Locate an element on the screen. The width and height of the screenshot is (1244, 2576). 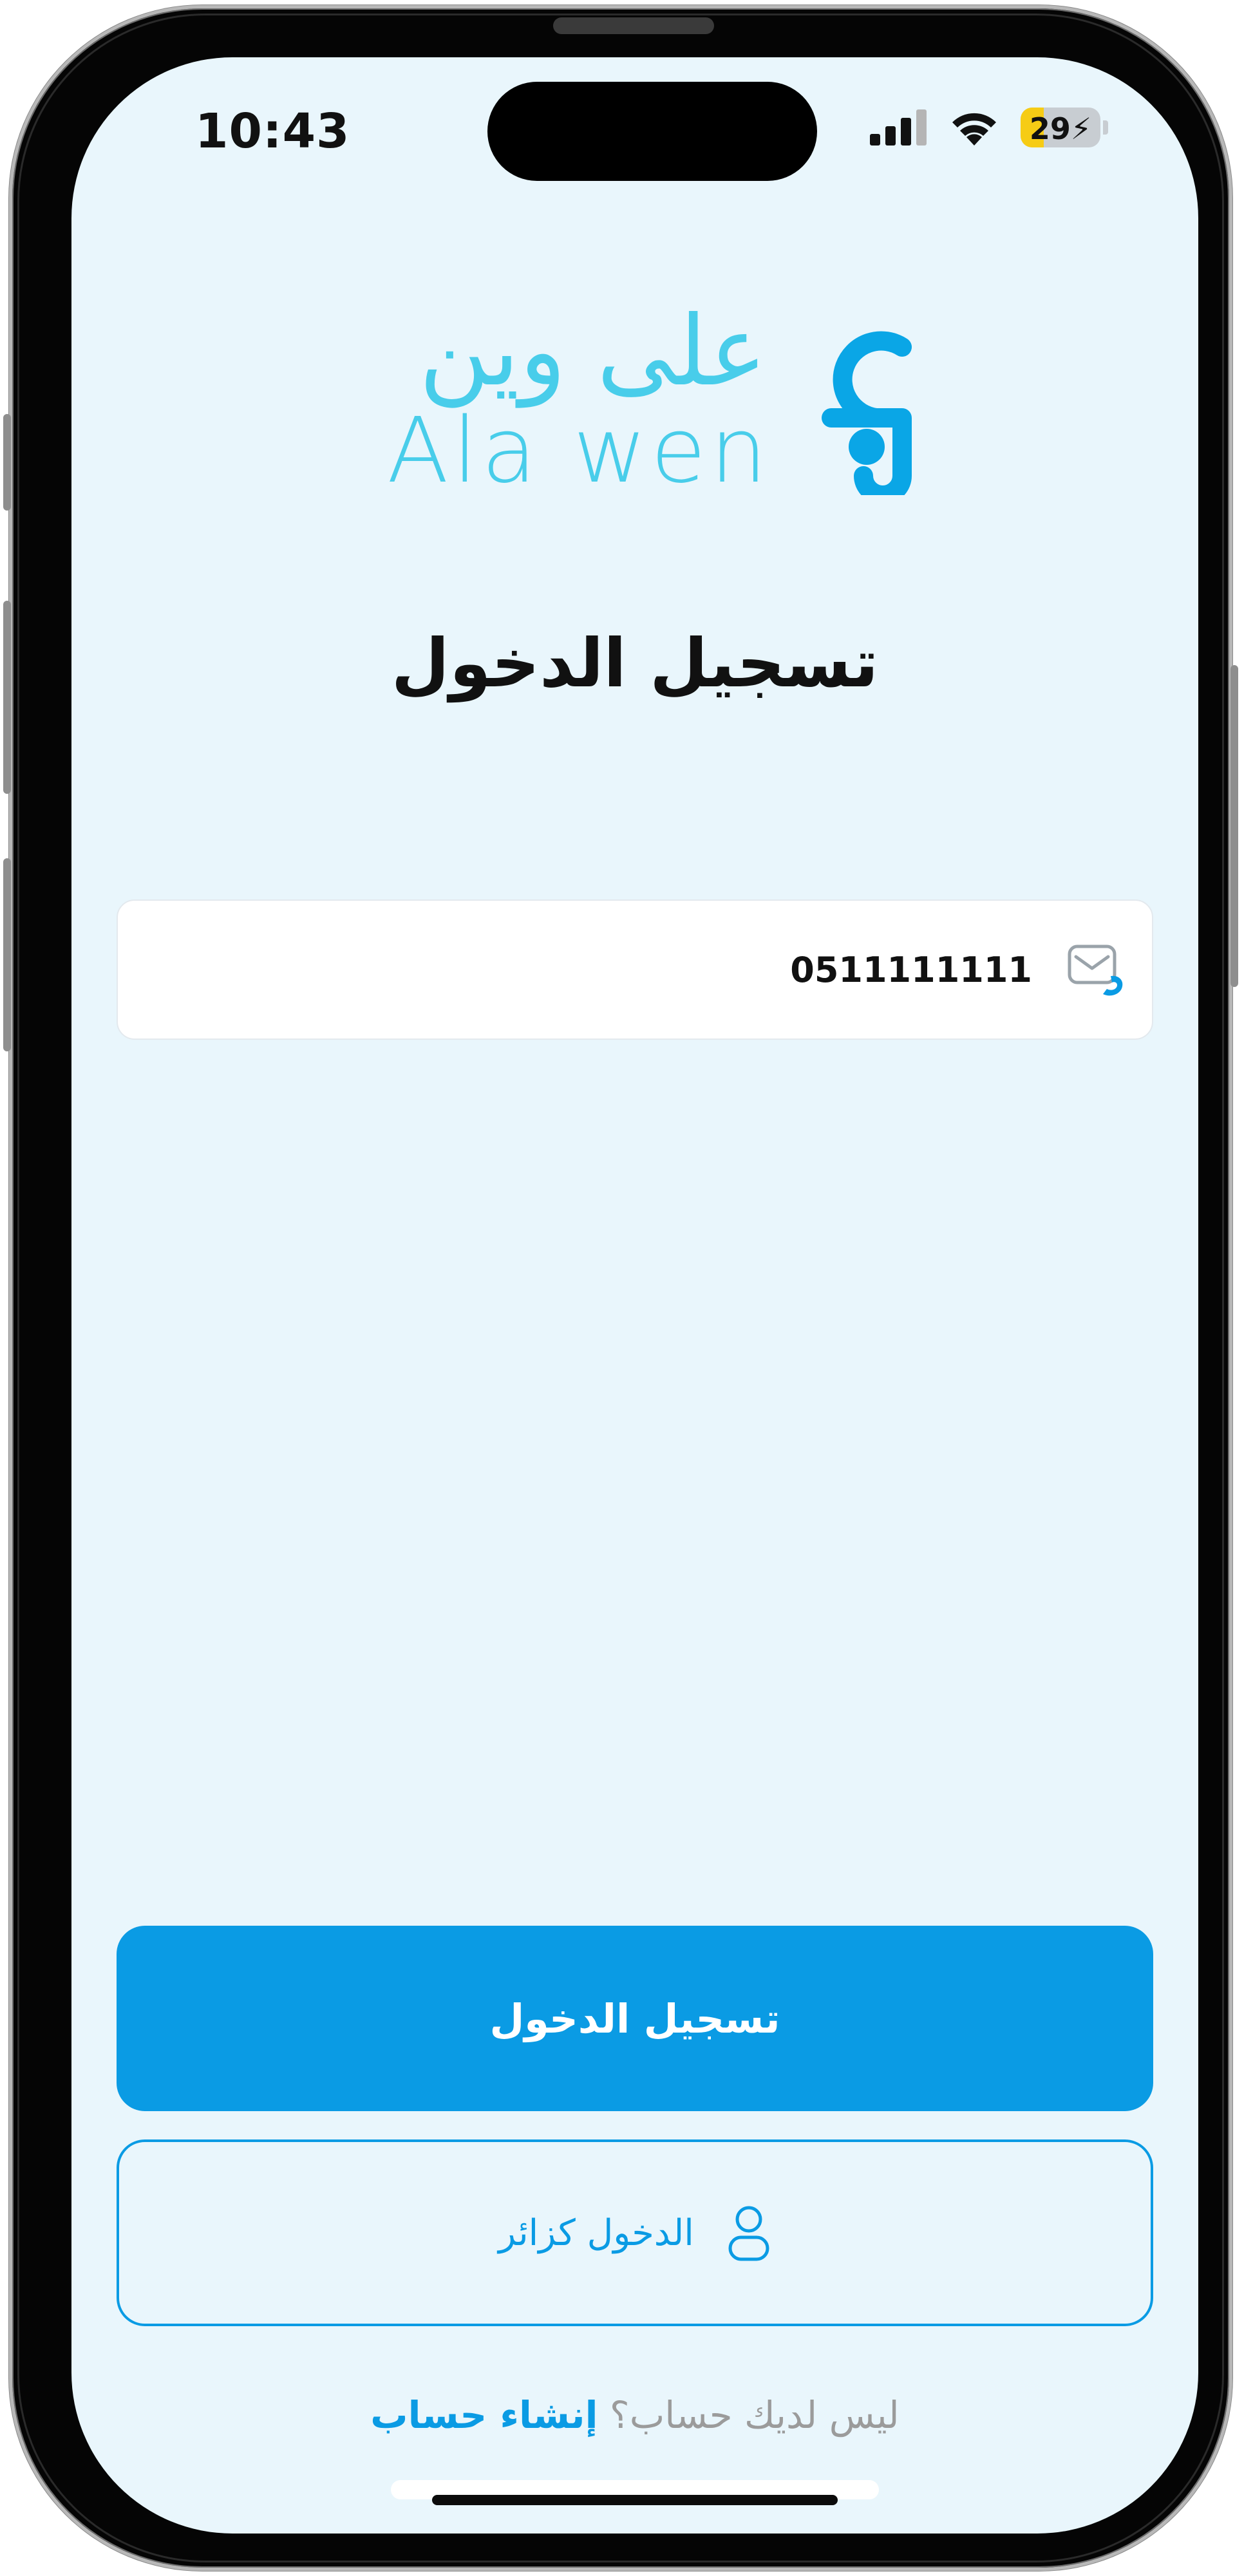
battery-level: 29⚡ is located at coordinates (1060, 128).